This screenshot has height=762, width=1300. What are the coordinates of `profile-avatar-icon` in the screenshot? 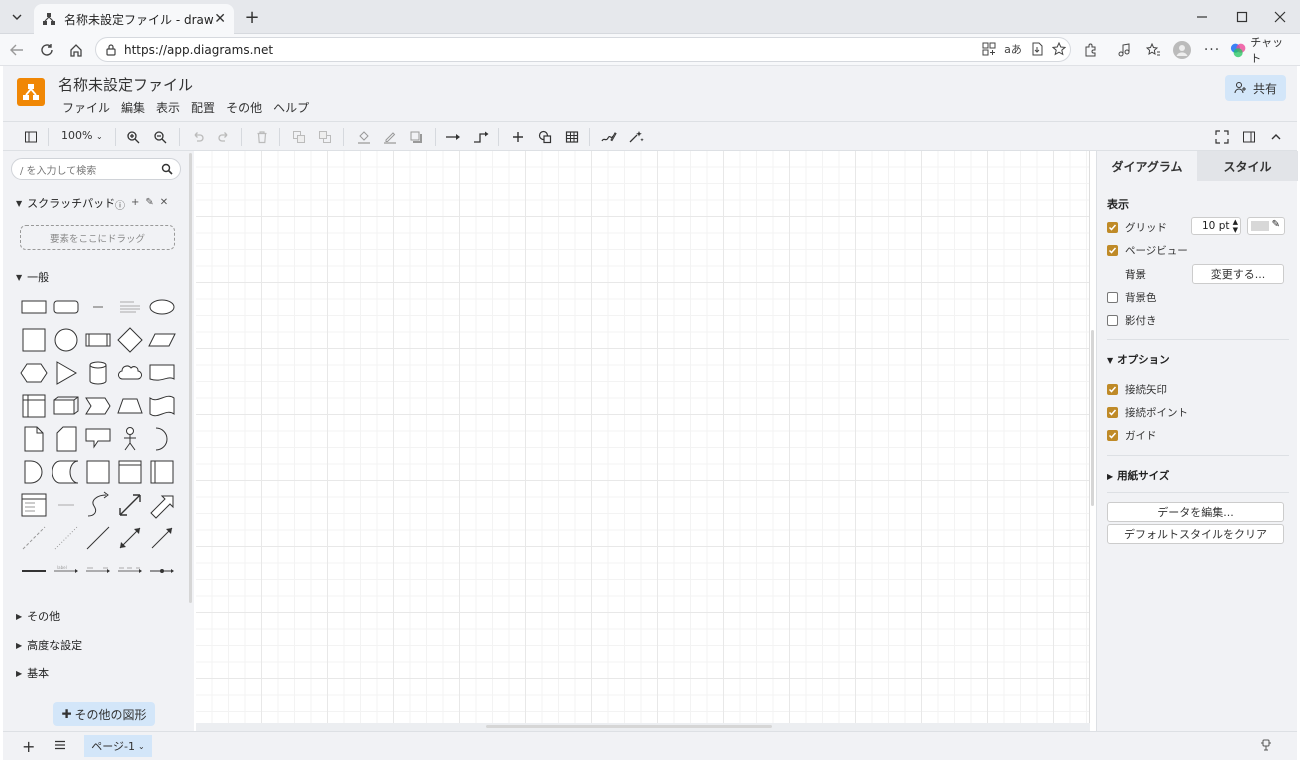 It's located at (1182, 50).